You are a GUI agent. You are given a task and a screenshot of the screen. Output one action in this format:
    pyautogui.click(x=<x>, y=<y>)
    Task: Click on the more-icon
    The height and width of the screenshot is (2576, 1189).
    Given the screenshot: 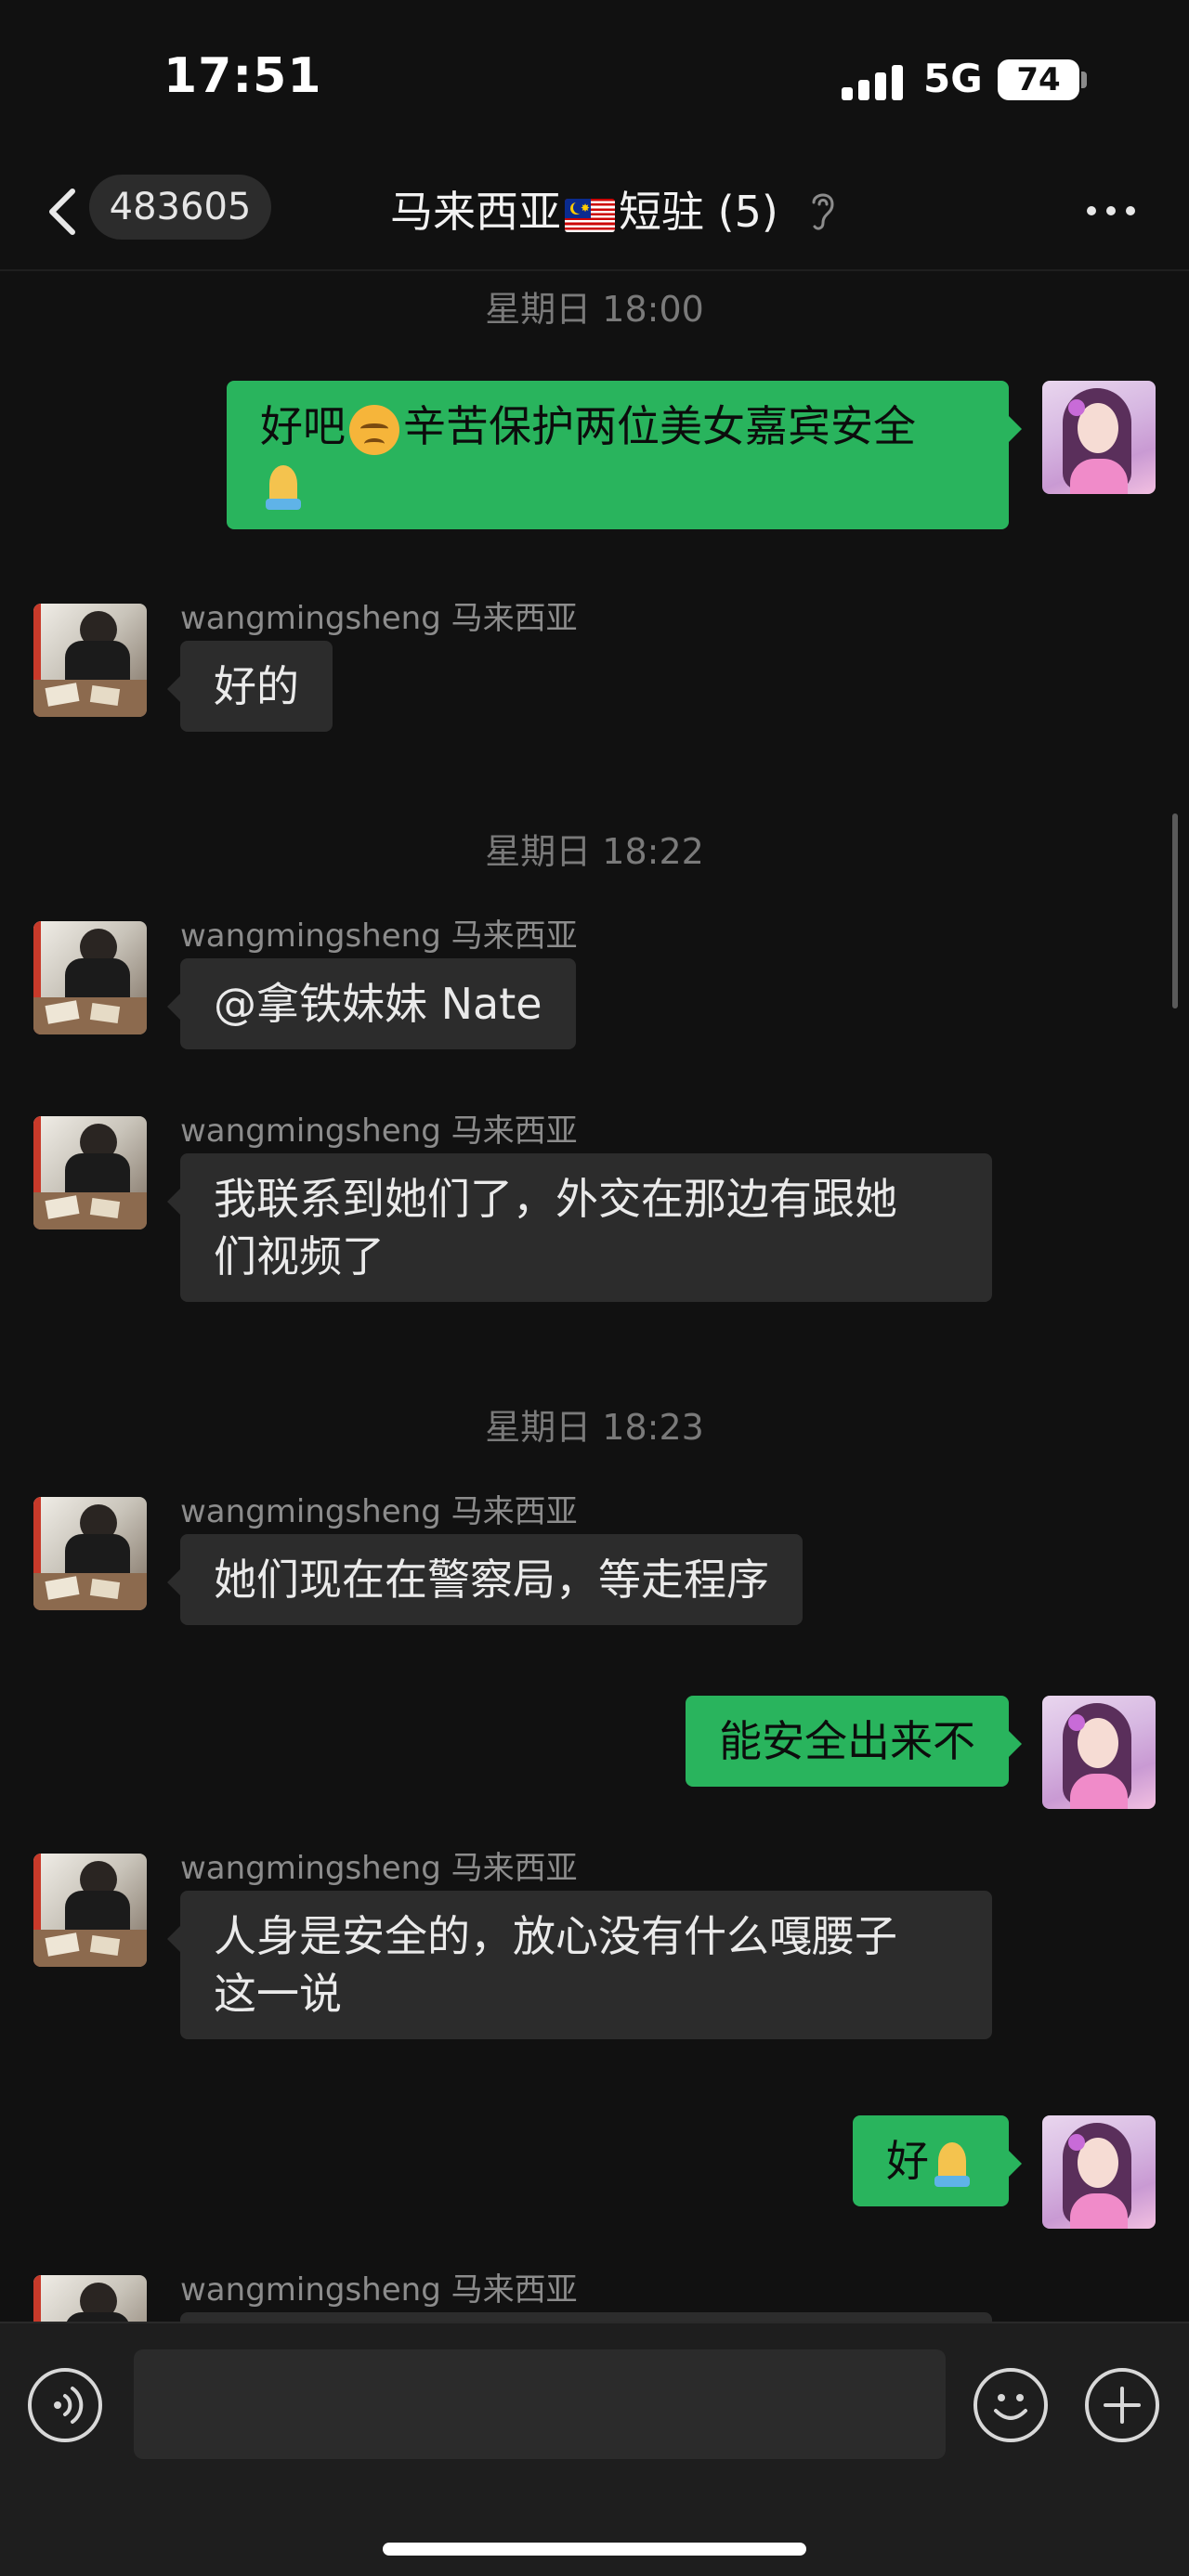 What is the action you would take?
    pyautogui.click(x=1111, y=210)
    